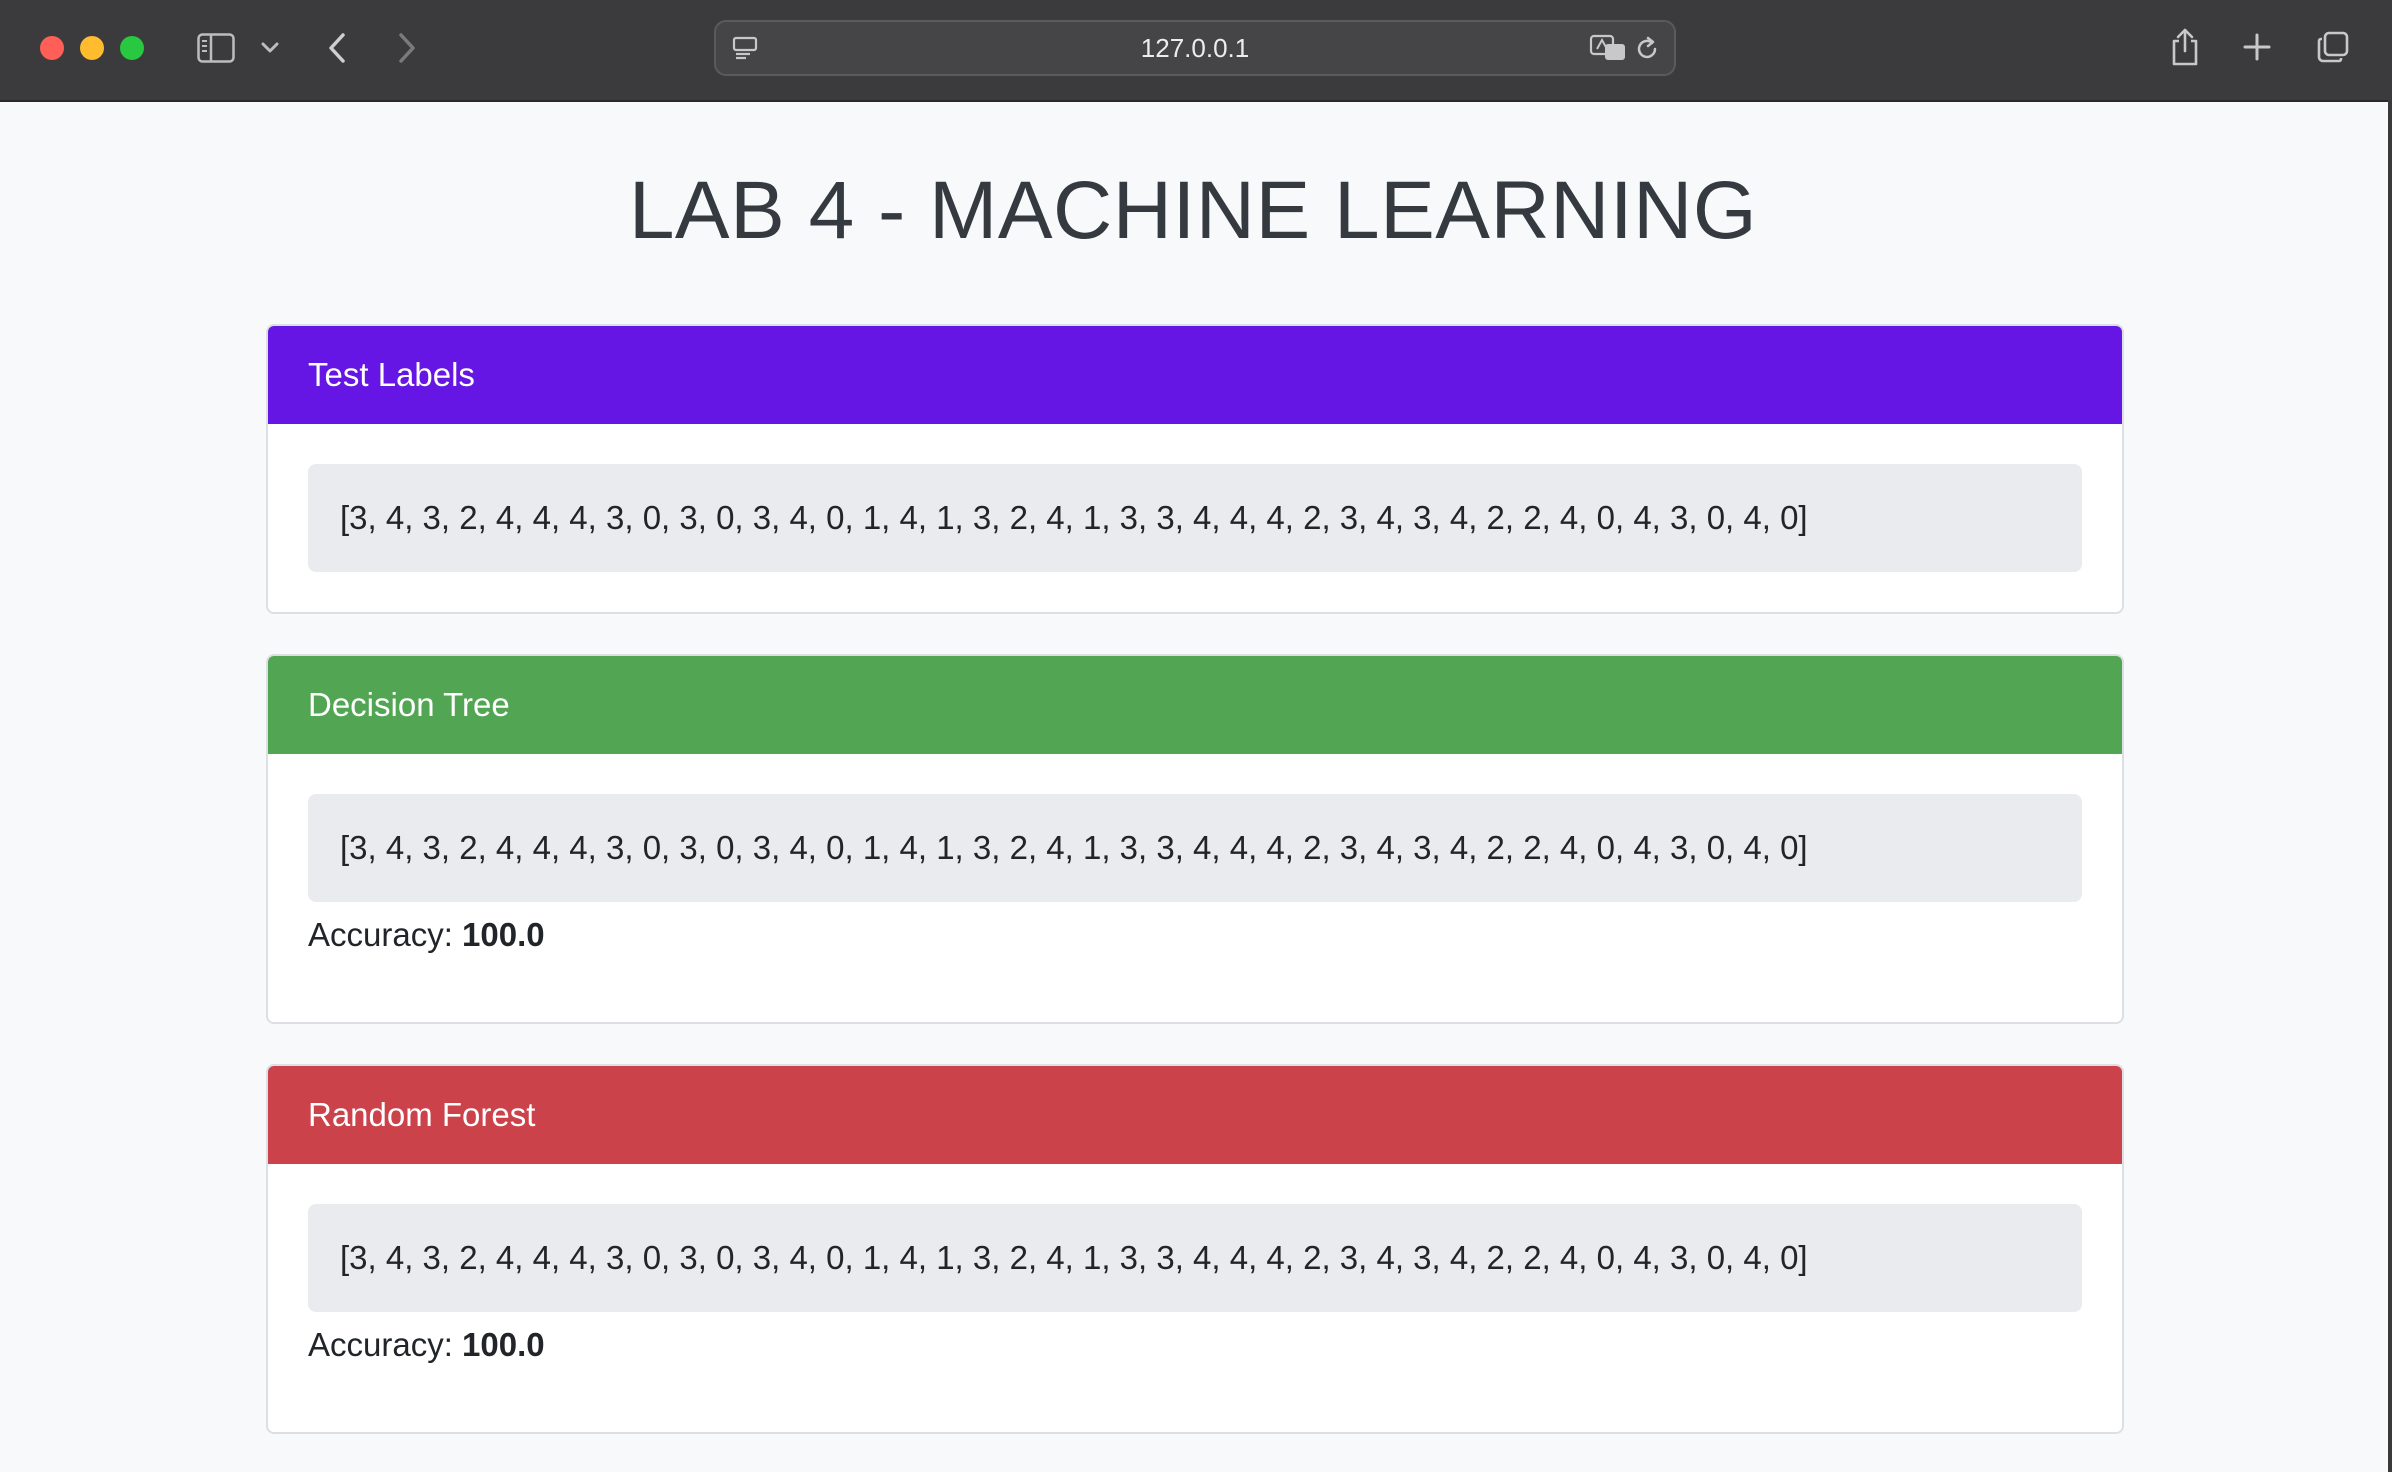 This screenshot has width=2392, height=1472. What do you see at coordinates (1193, 210) in the screenshot?
I see `page-title: LAB 4 - MACHINE LEARNING` at bounding box center [1193, 210].